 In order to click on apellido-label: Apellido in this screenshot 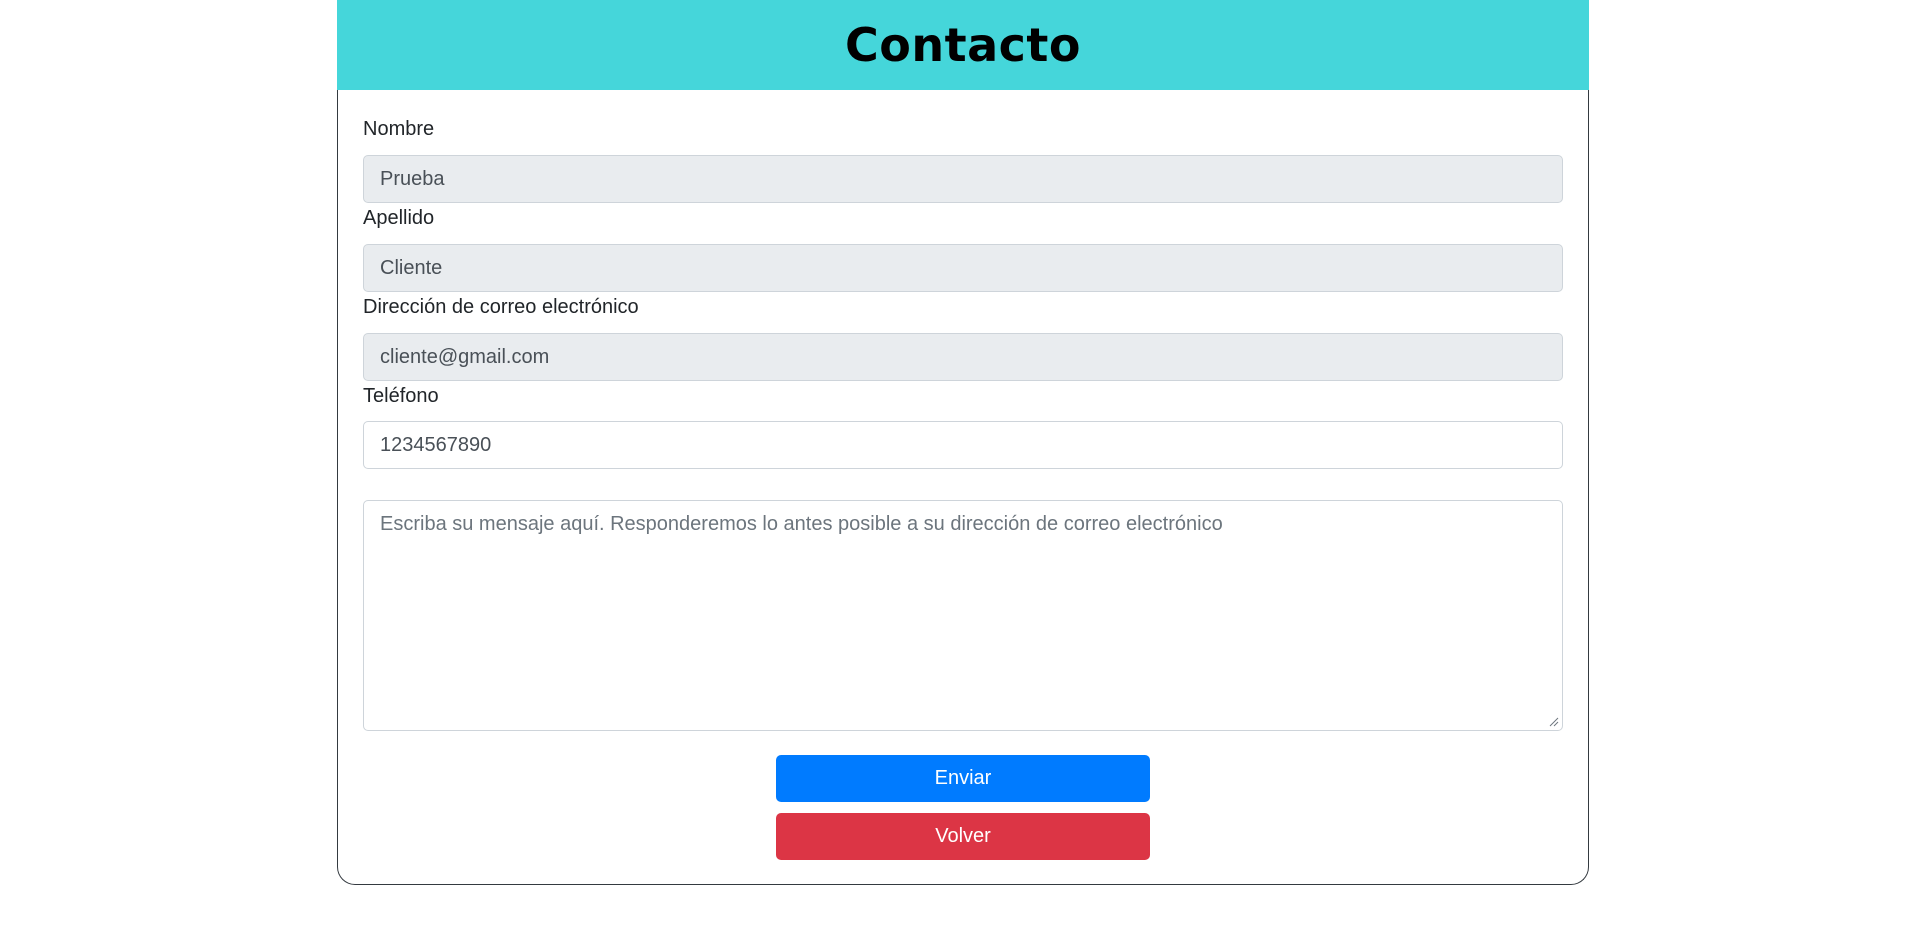, I will do `click(399, 218)`.